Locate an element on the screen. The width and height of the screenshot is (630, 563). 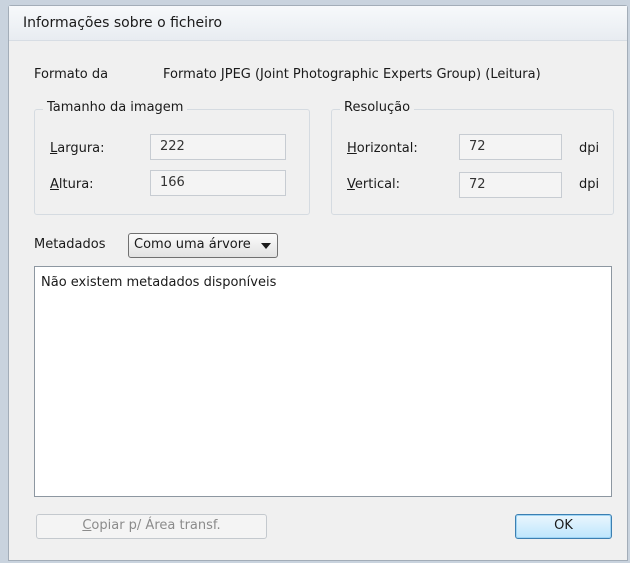
metadata-view-selected: Como uma árvore is located at coordinates (192, 244).